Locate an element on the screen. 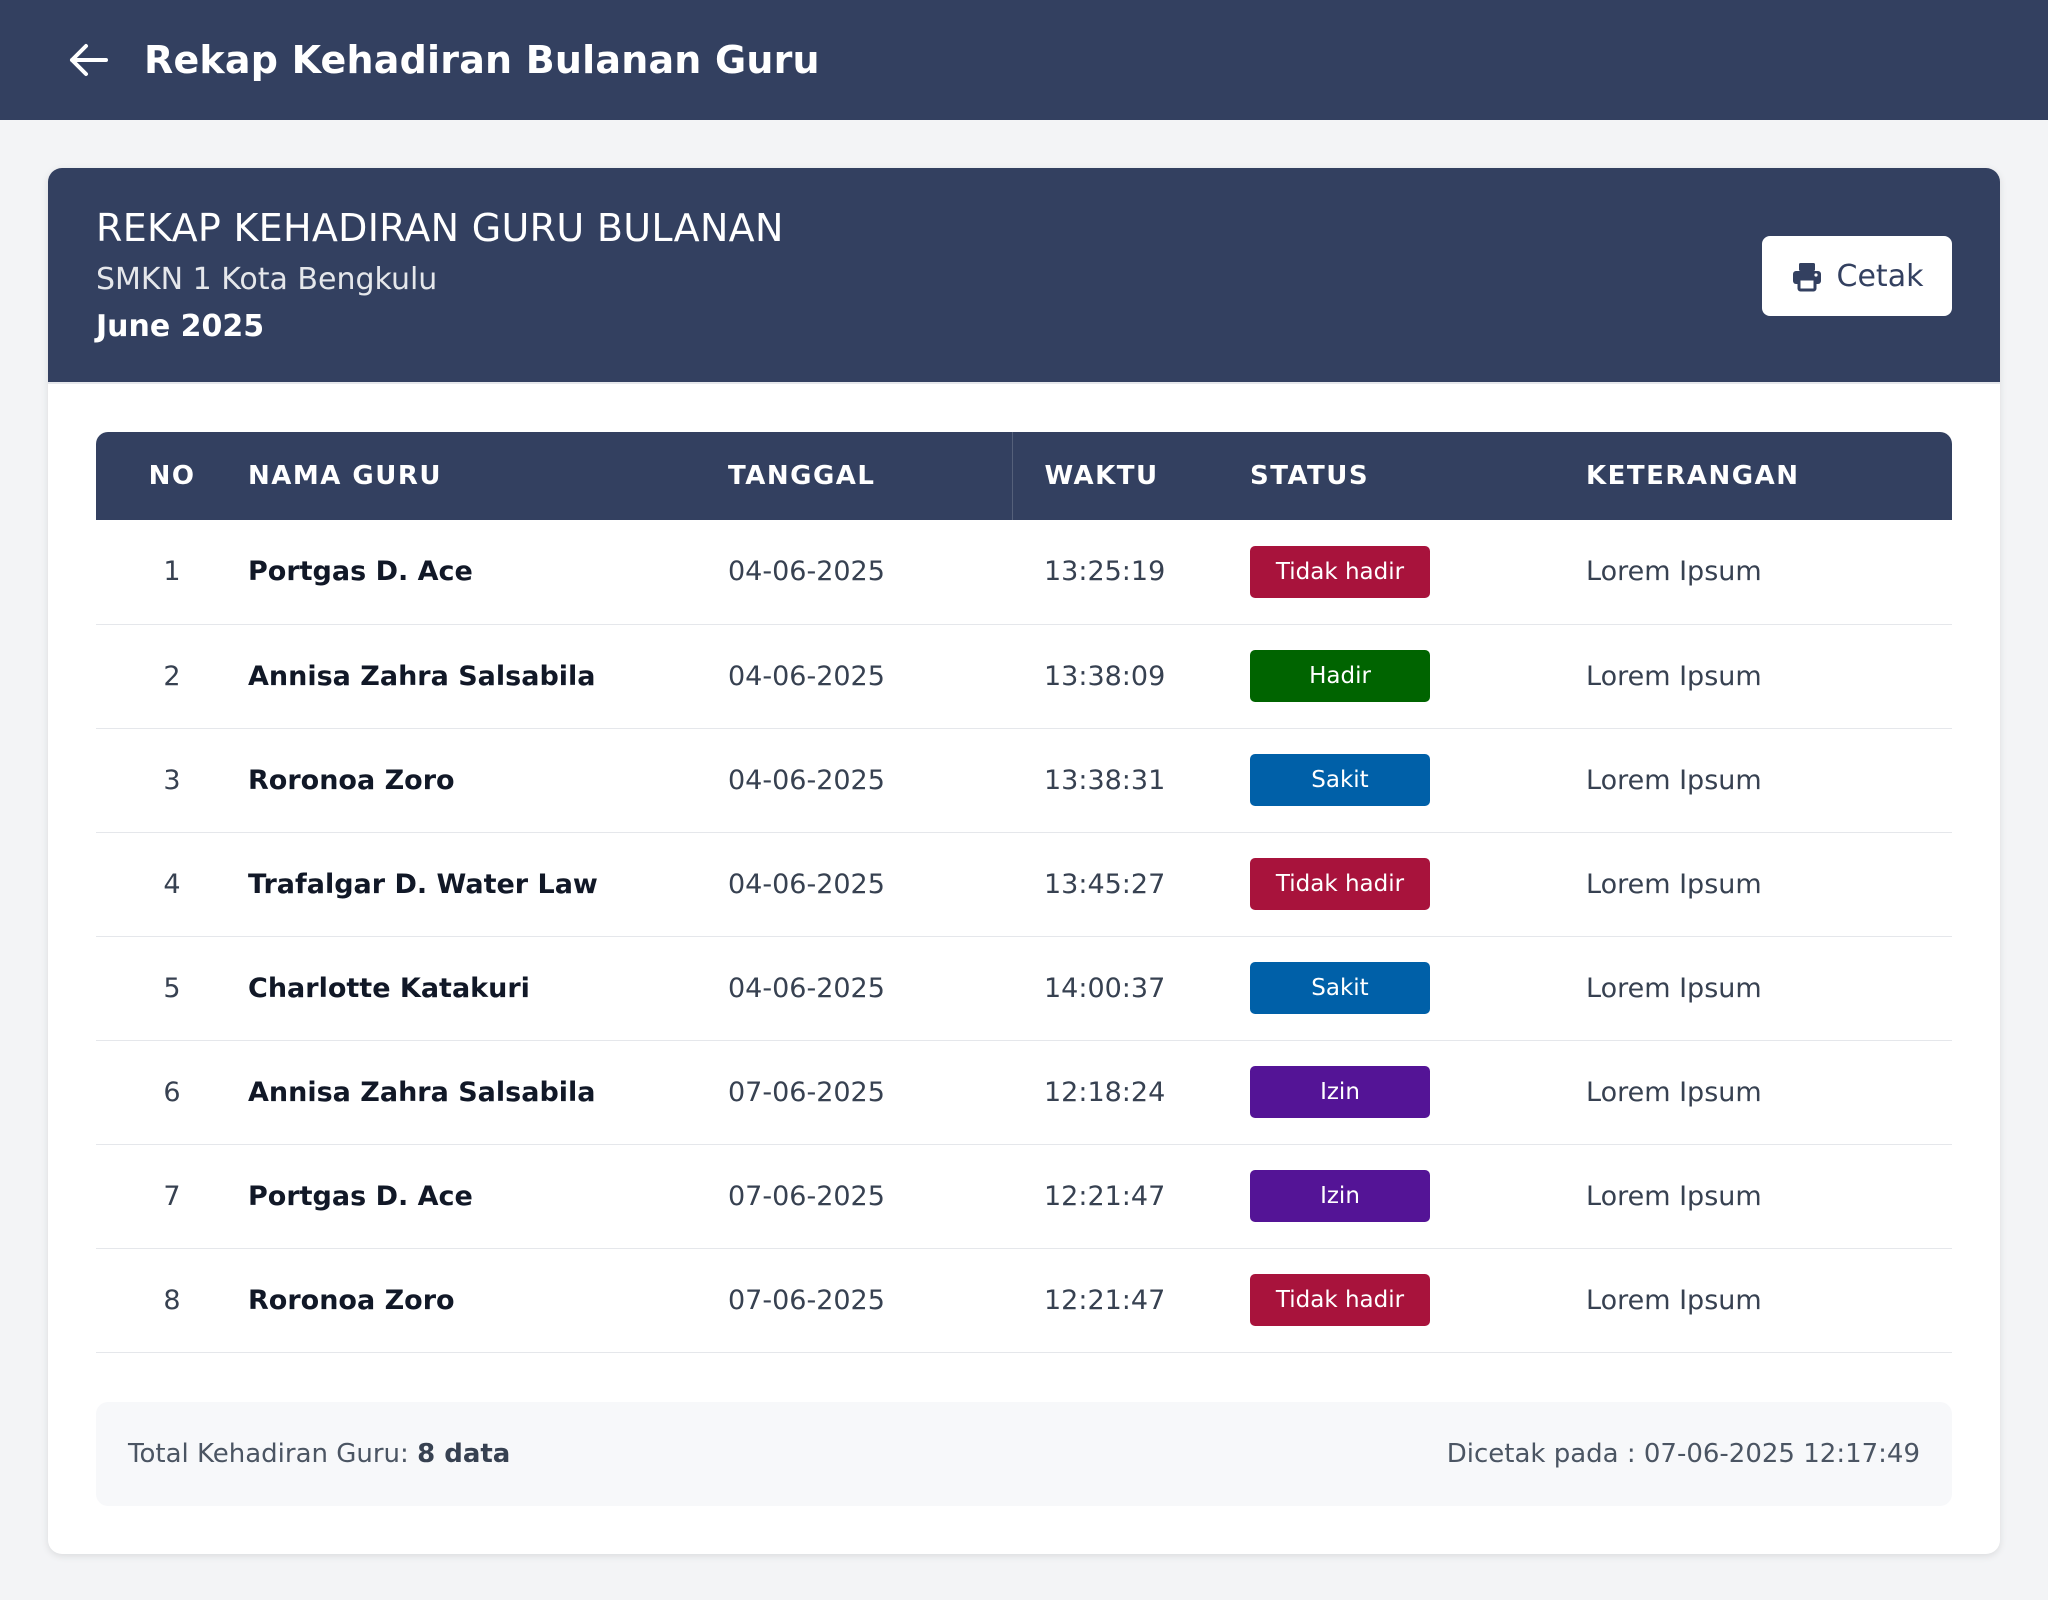  cell-no: 3 is located at coordinates (172, 780).